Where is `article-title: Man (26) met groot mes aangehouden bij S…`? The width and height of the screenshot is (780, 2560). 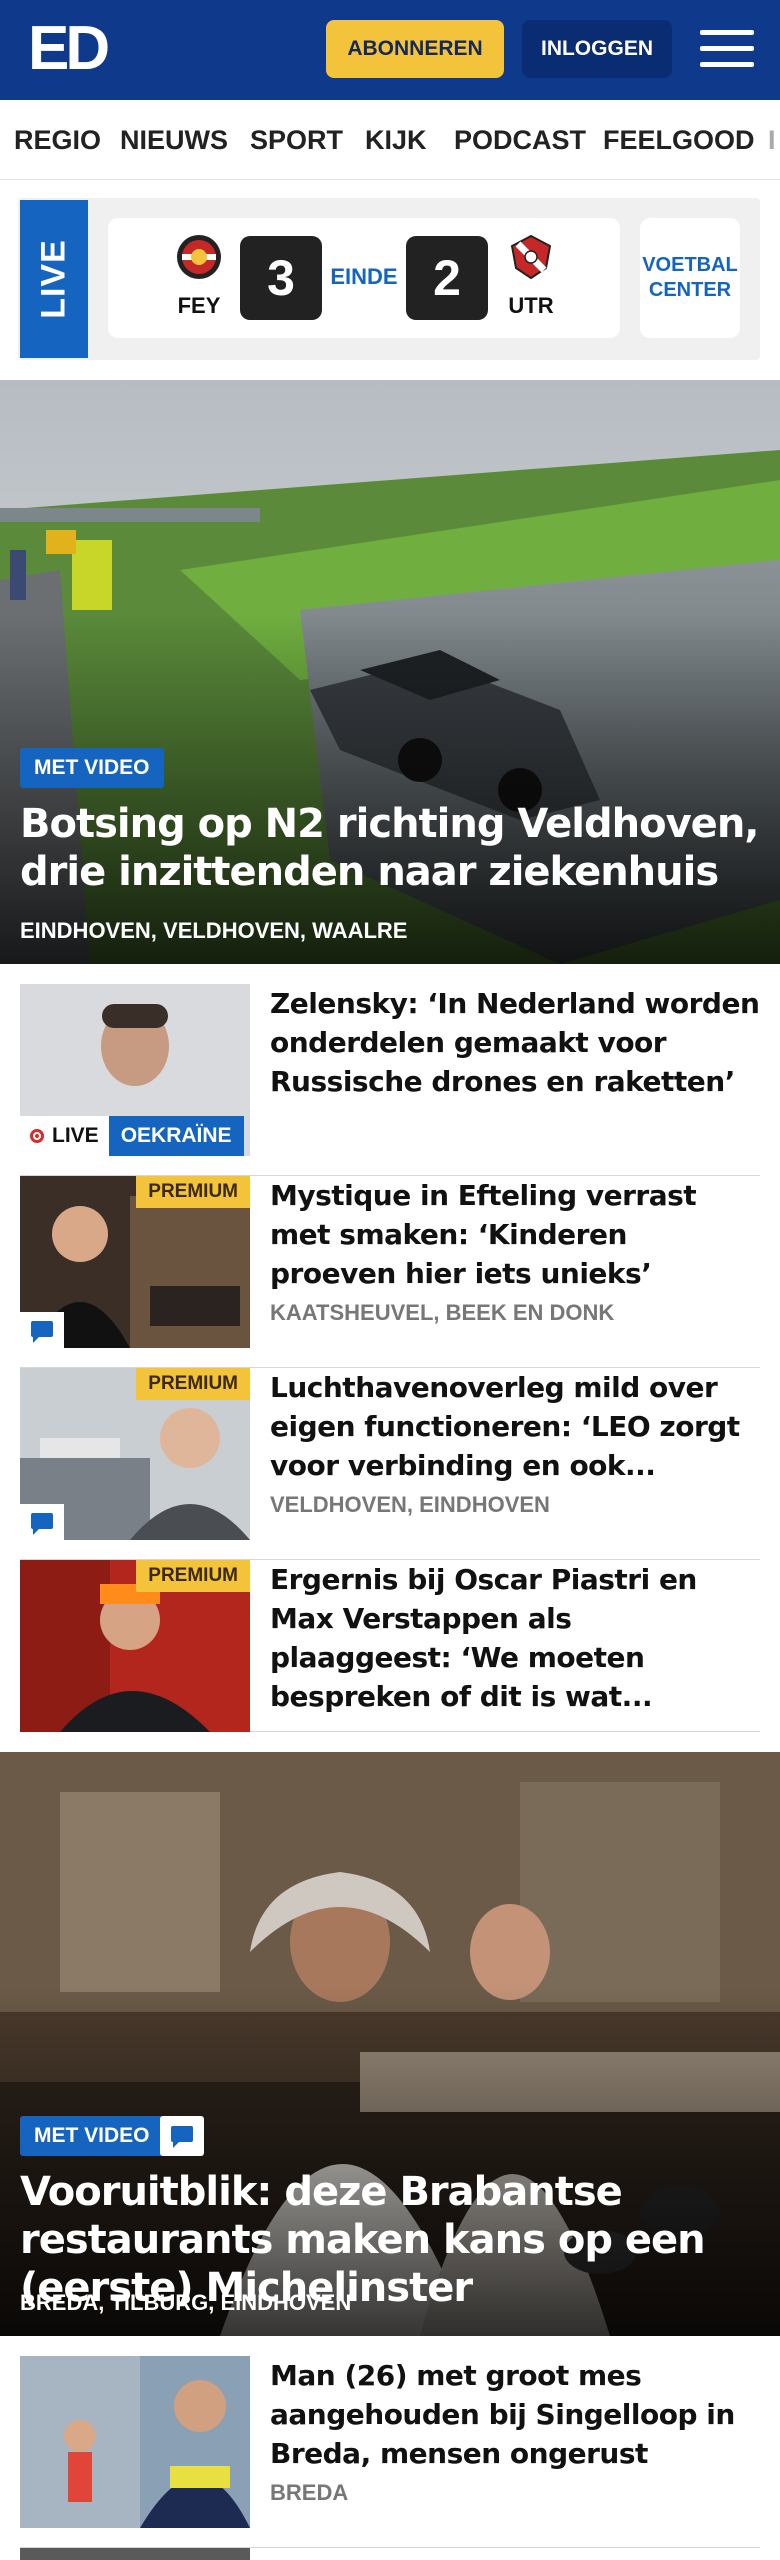
article-title: Man (26) met groot mes aangehouden bij S… is located at coordinates (515, 2414).